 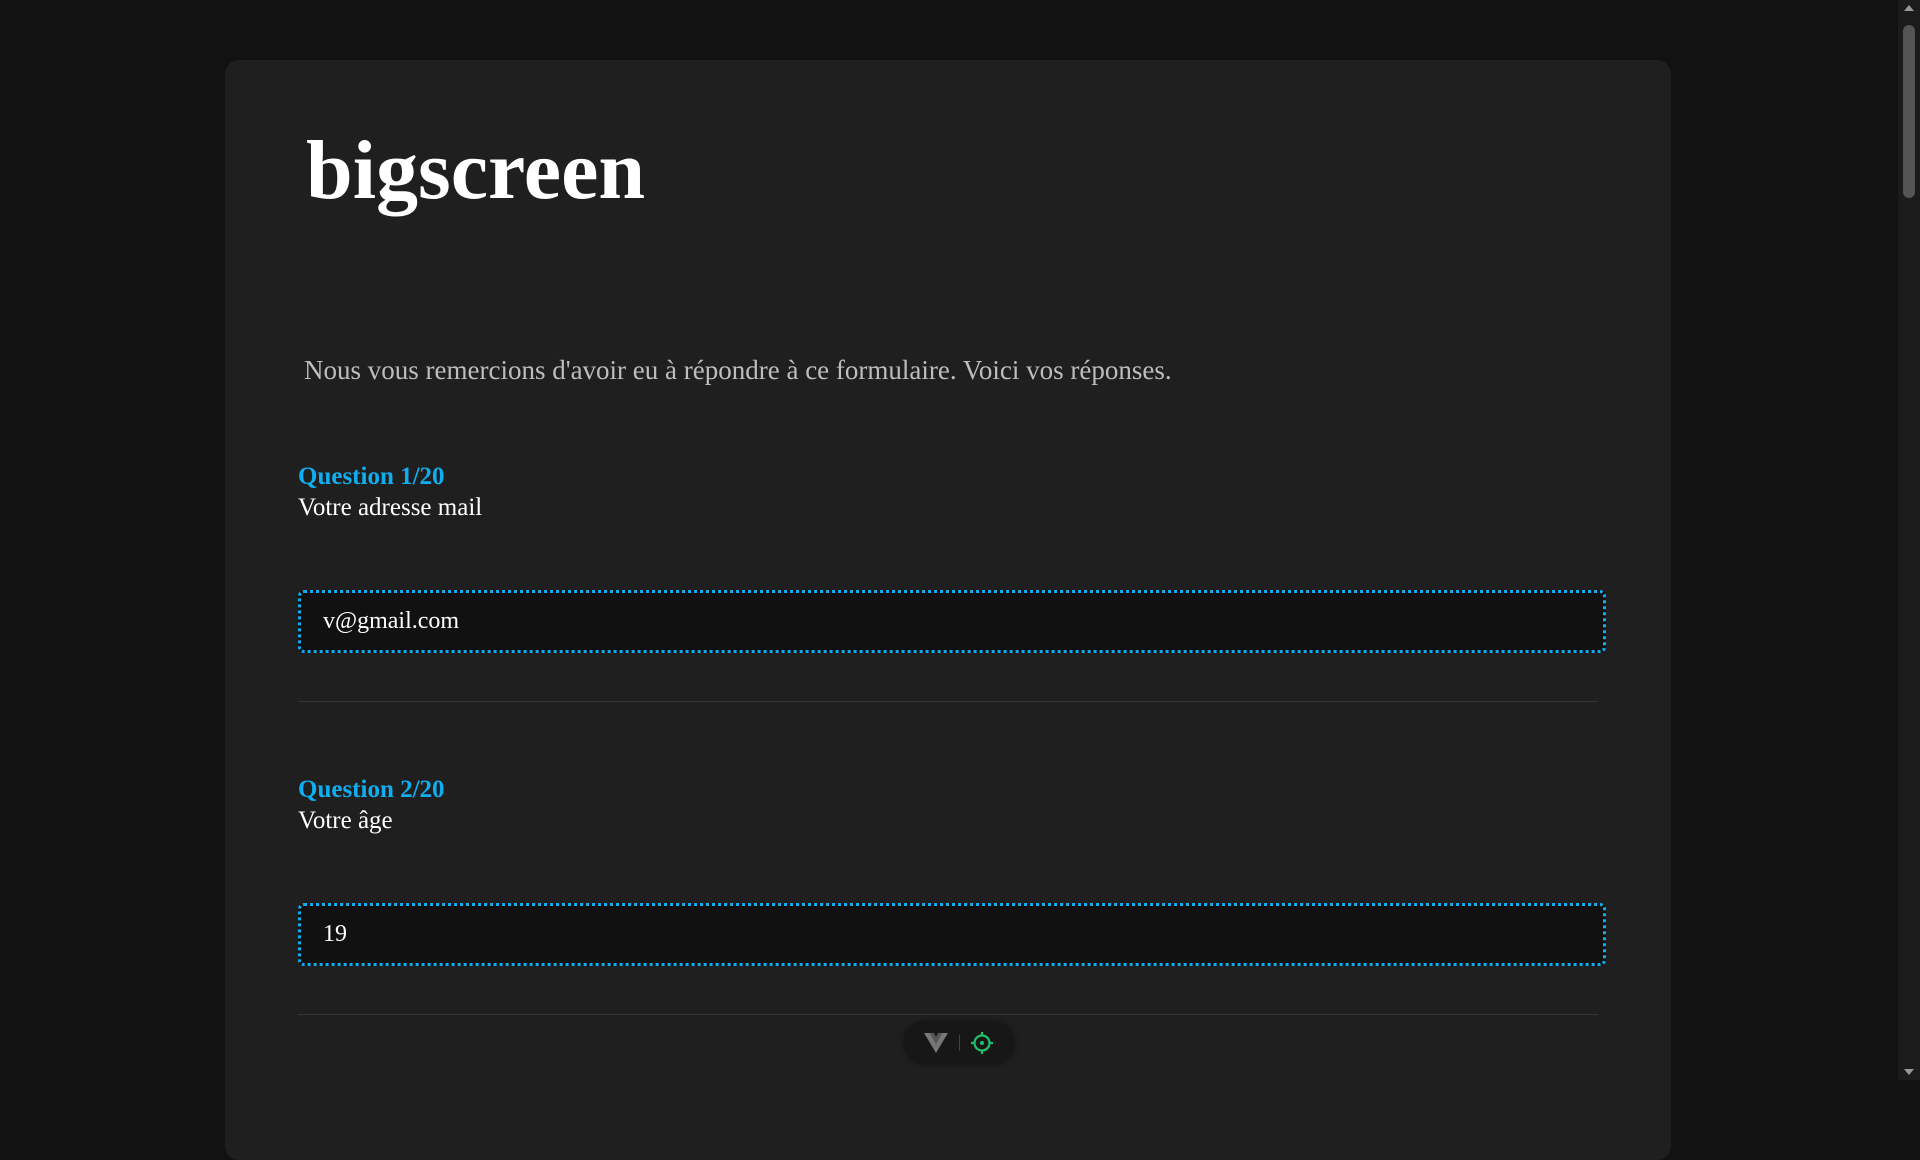 I want to click on question-number: Question 1/20, so click(x=371, y=476).